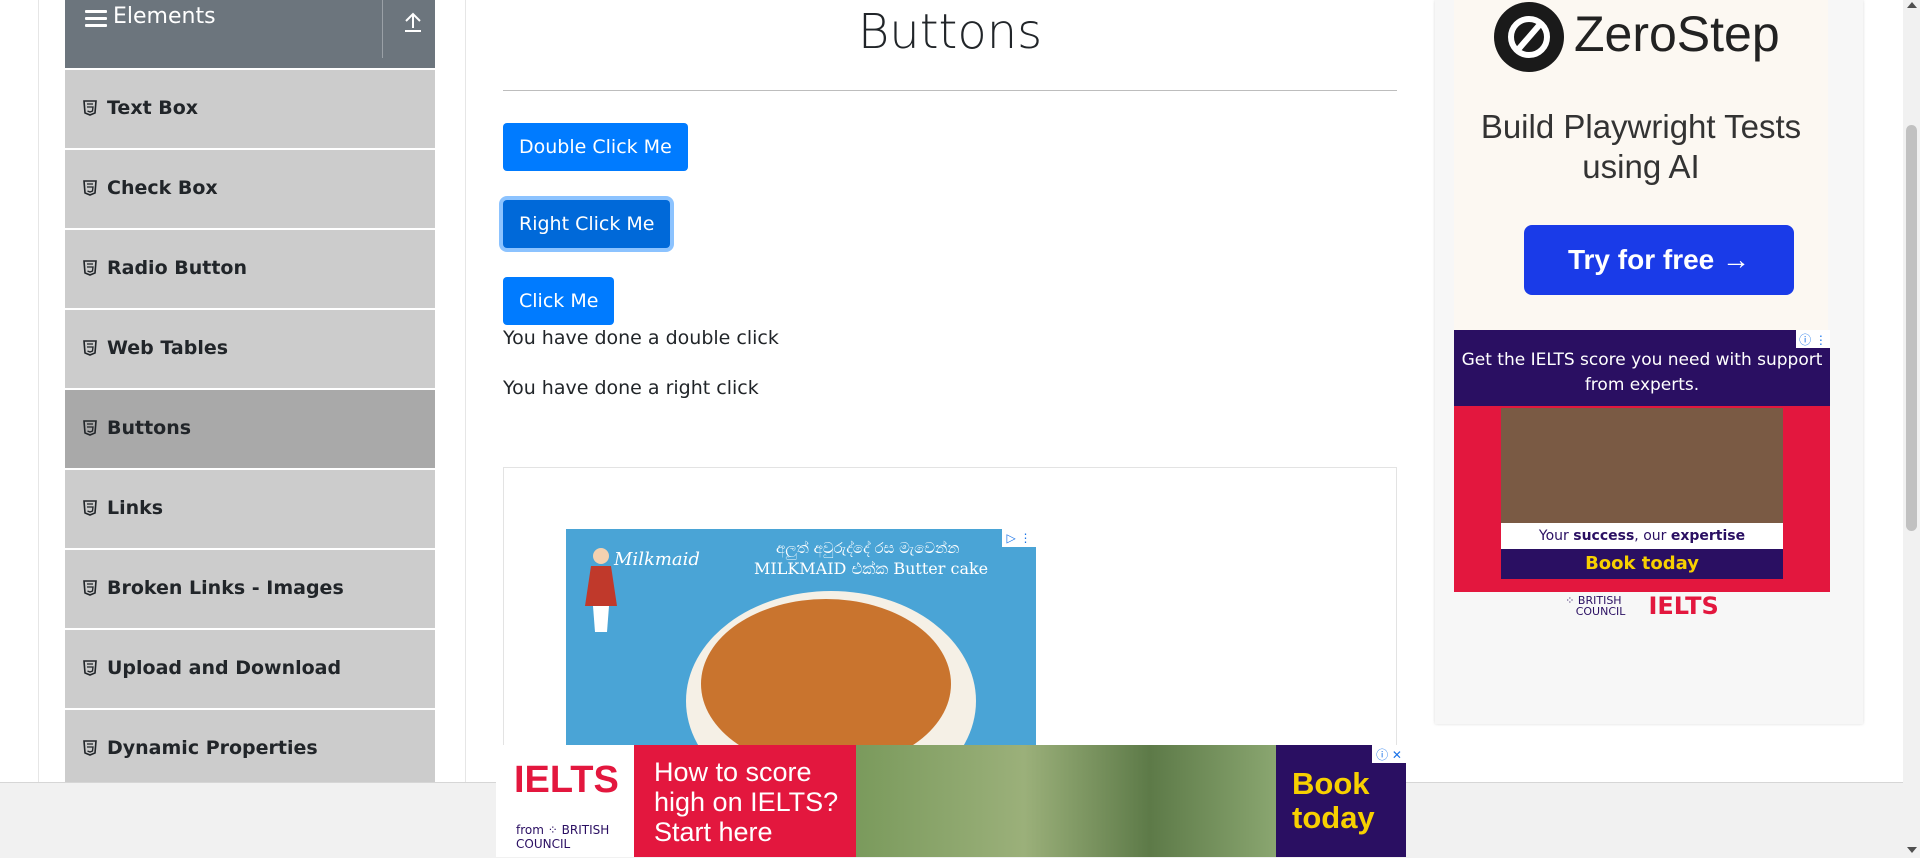  I want to click on page-title: Buttons, so click(950, 32).